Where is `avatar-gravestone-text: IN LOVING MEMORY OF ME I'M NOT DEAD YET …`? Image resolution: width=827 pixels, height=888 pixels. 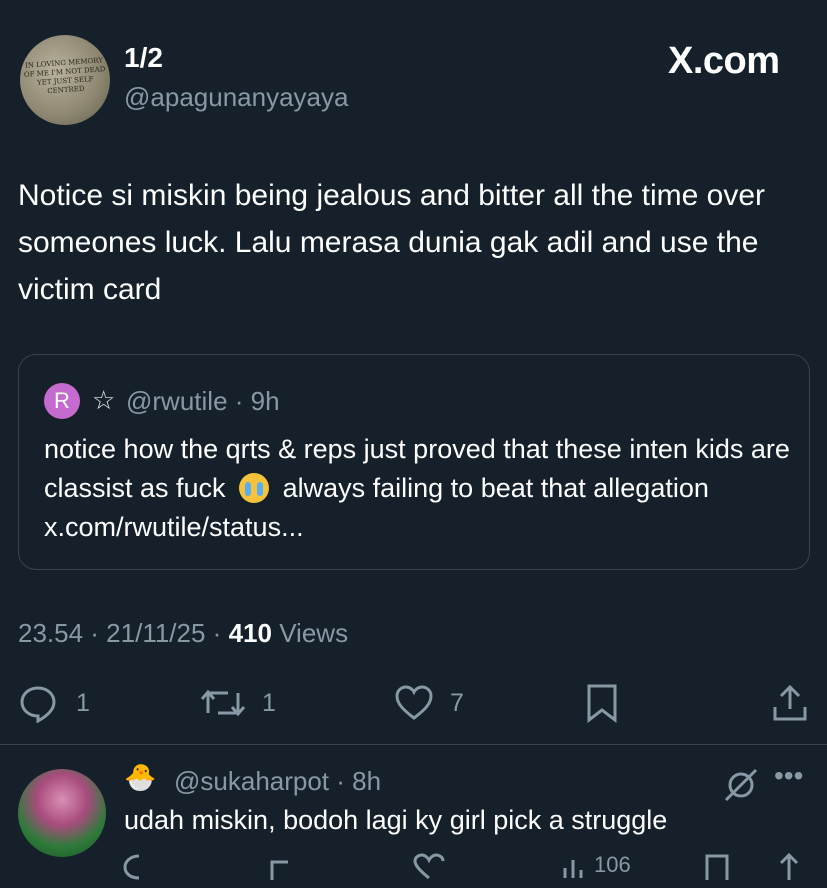 avatar-gravestone-text: IN LOVING MEMORY OF ME I'M NOT DEAD YET … is located at coordinates (64, 76).